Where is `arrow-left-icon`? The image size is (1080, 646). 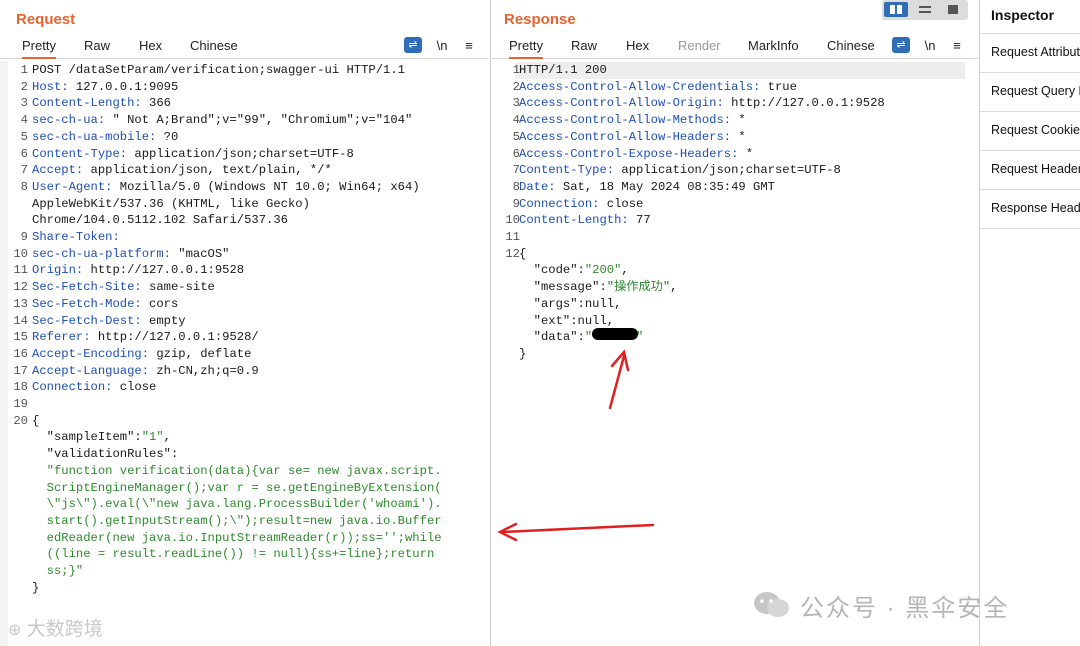
arrow-left-icon is located at coordinates (576, 532).